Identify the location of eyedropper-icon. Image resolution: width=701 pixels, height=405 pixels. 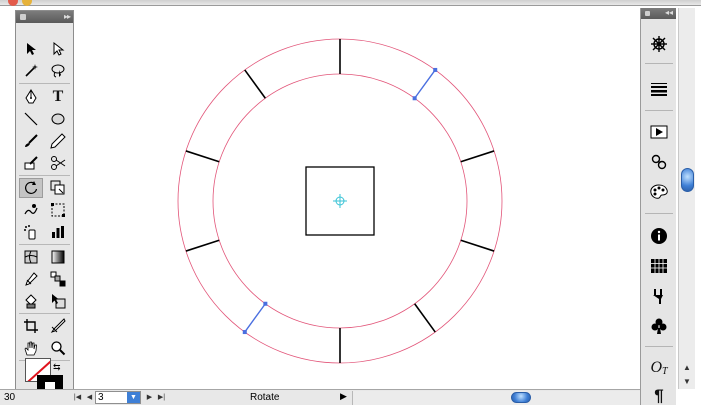
(31, 279).